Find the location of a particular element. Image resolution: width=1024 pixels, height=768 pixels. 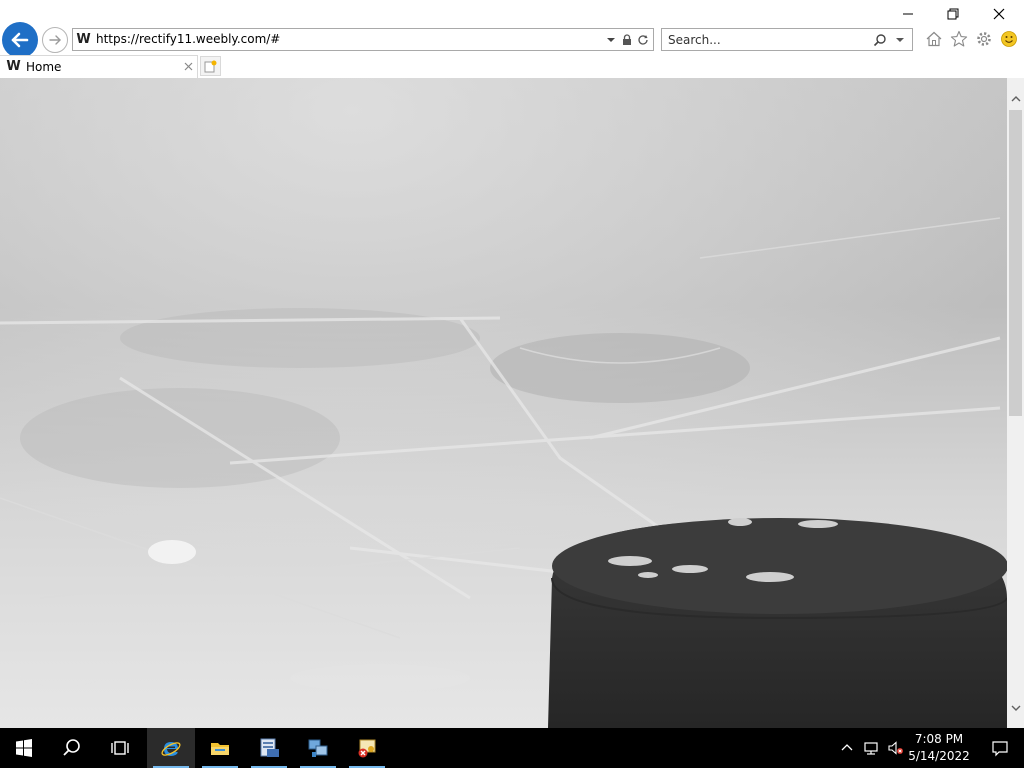

action-center-button is located at coordinates (1000, 748).